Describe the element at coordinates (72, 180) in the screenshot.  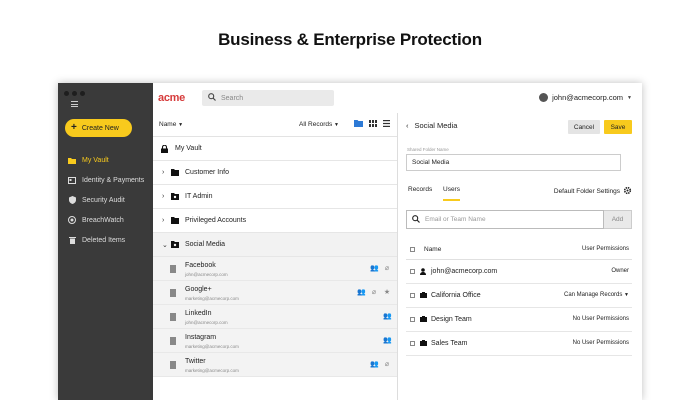
I see `id-card-icon` at that location.